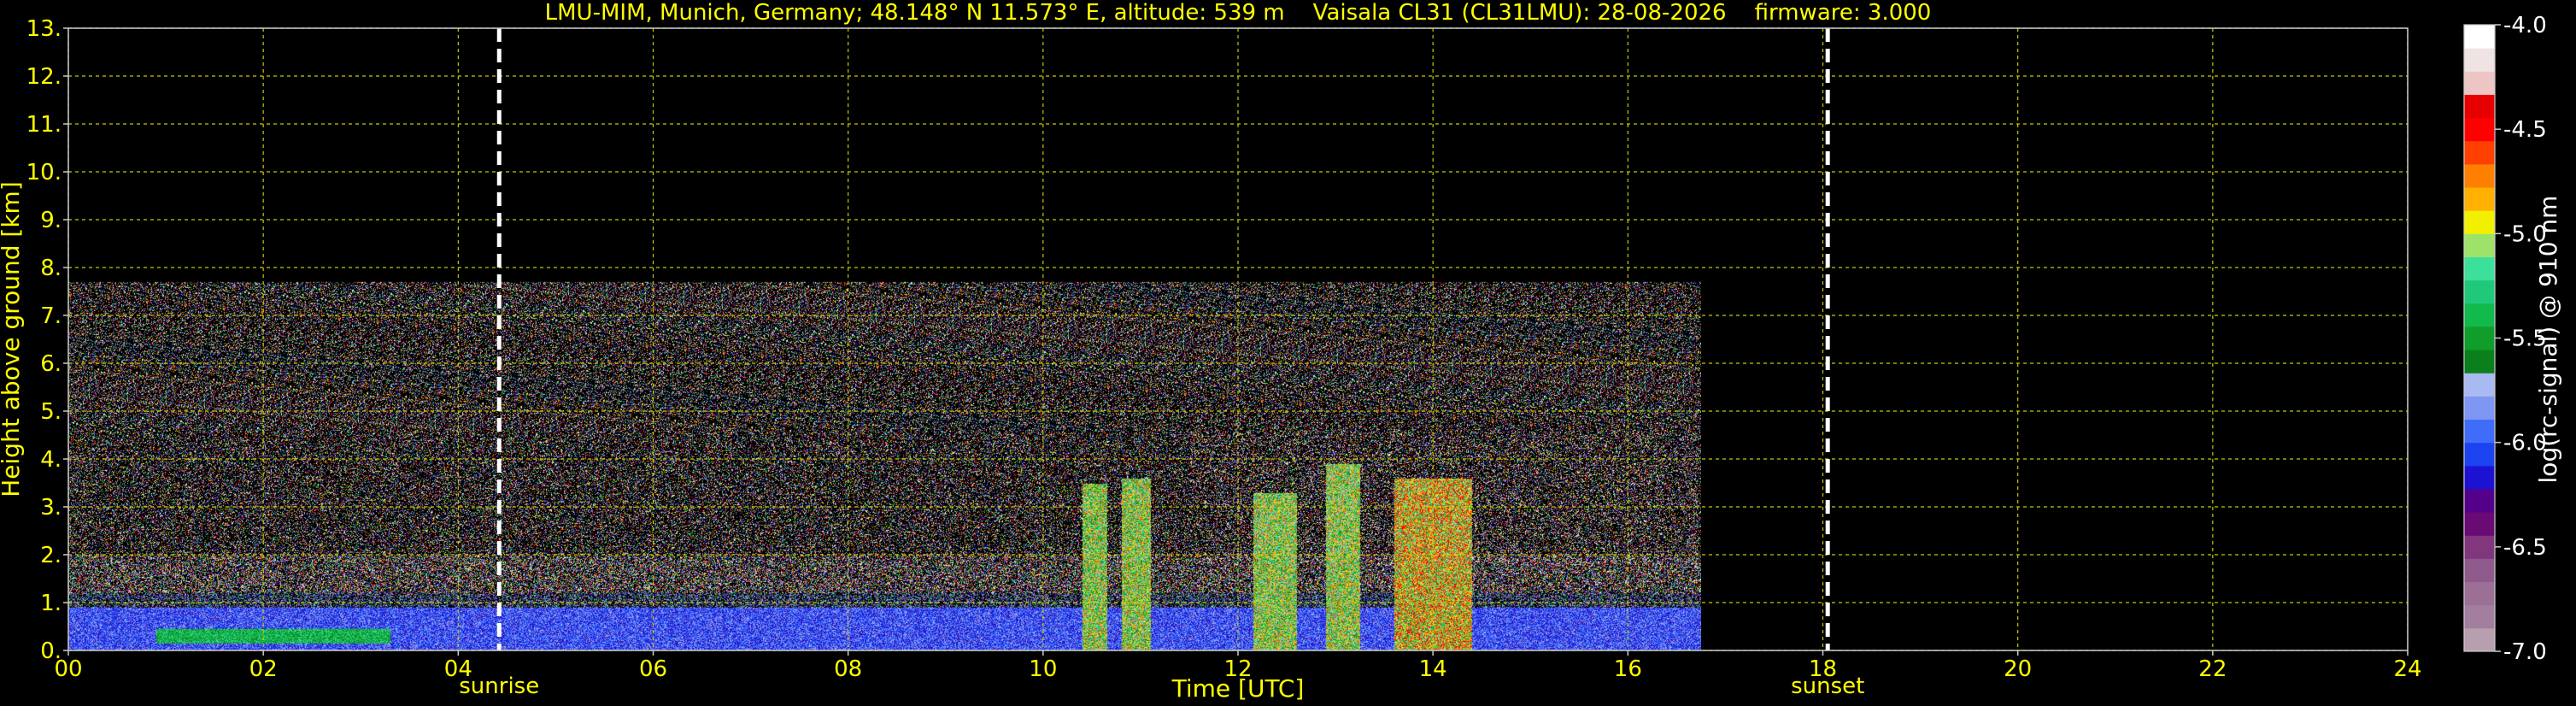 This screenshot has width=2576, height=706. Describe the element at coordinates (44, 77) in the screenshot. I see `y-tick-label: 12.` at that location.